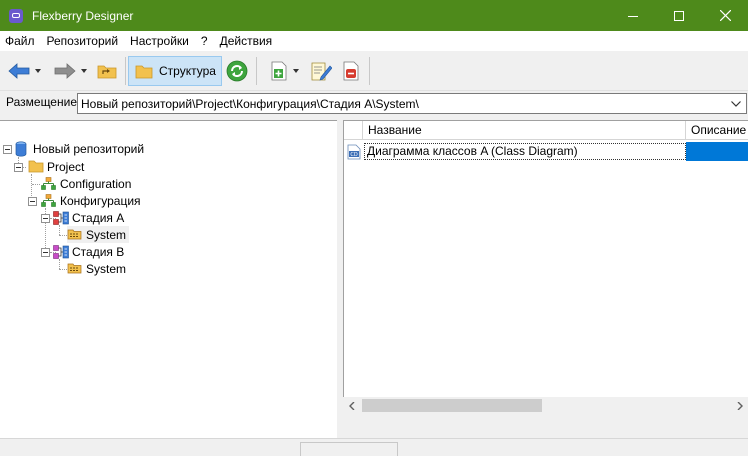  I want to click on new-item-button, so click(284, 71).